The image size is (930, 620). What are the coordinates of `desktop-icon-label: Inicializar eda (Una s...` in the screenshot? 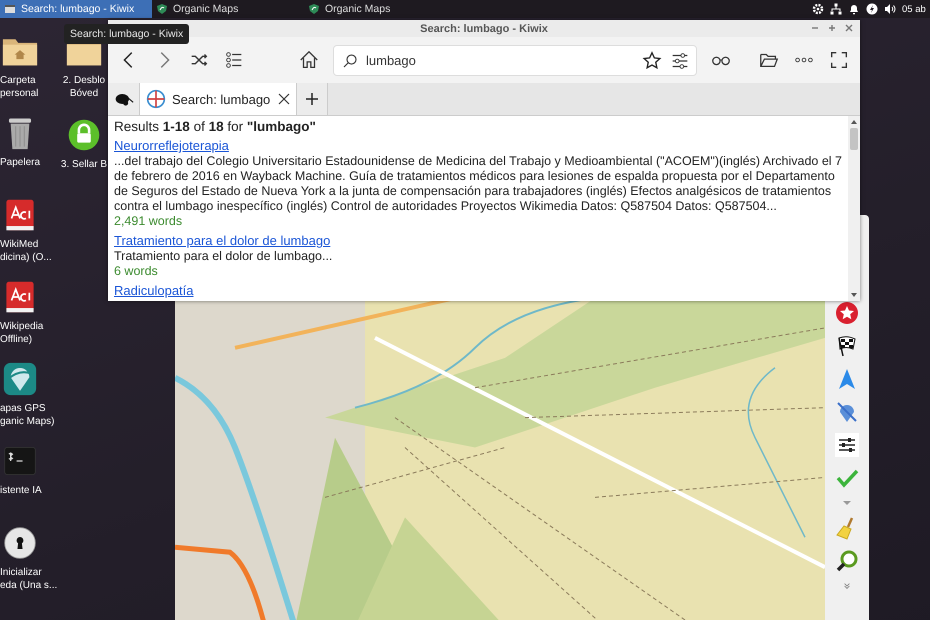 It's located at (29, 579).